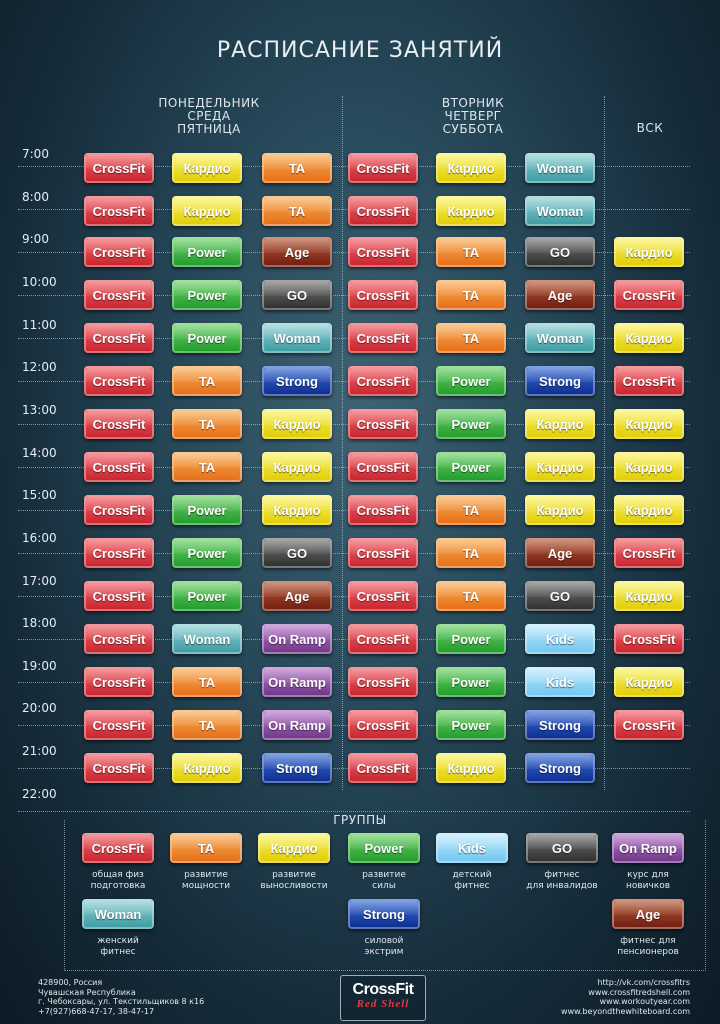 The height and width of the screenshot is (1024, 720). What do you see at coordinates (625, 1002) in the screenshot?
I see `footer-link: www.workoutyear.com` at bounding box center [625, 1002].